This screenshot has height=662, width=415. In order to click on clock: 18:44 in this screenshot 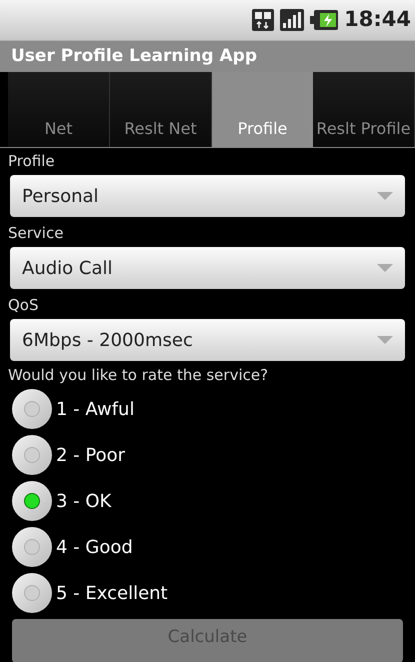, I will do `click(377, 20)`.